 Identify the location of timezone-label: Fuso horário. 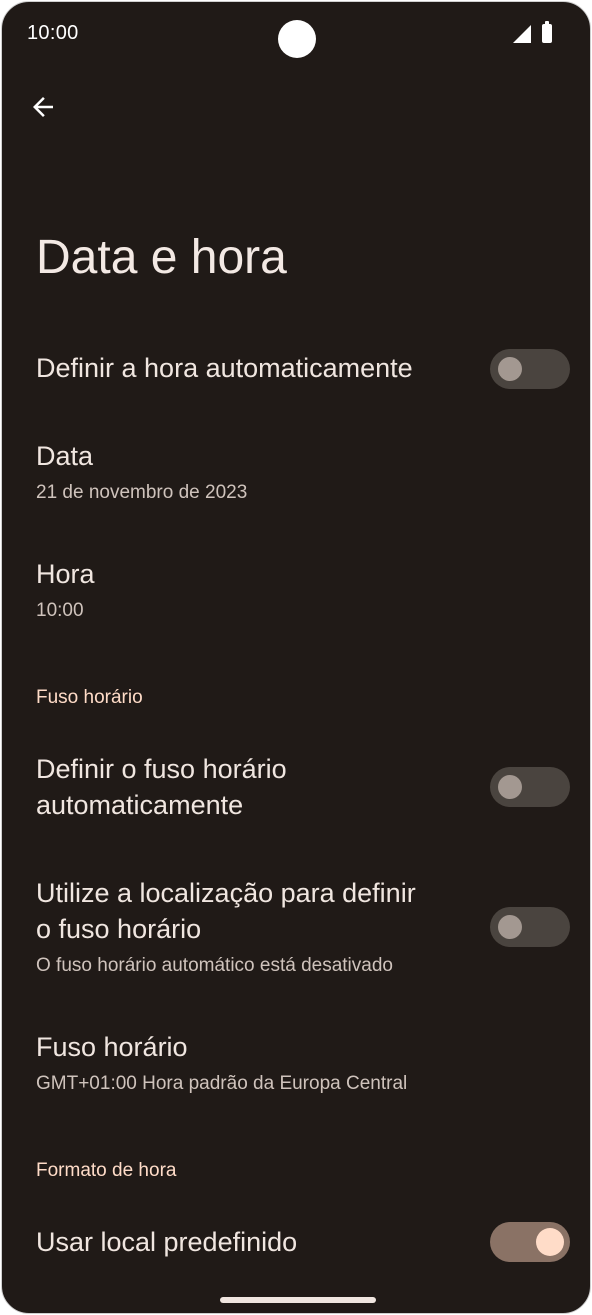
(112, 1047).